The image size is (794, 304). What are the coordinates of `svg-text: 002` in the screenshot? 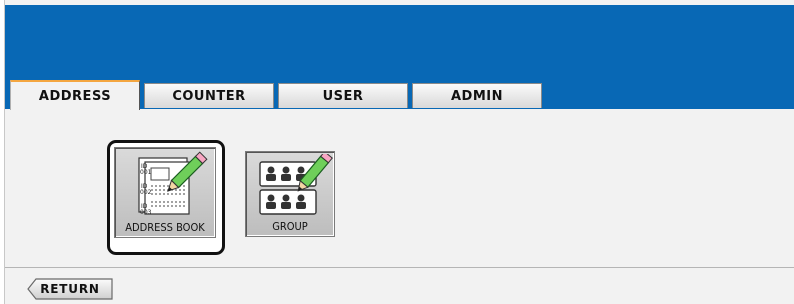 It's located at (146, 192).